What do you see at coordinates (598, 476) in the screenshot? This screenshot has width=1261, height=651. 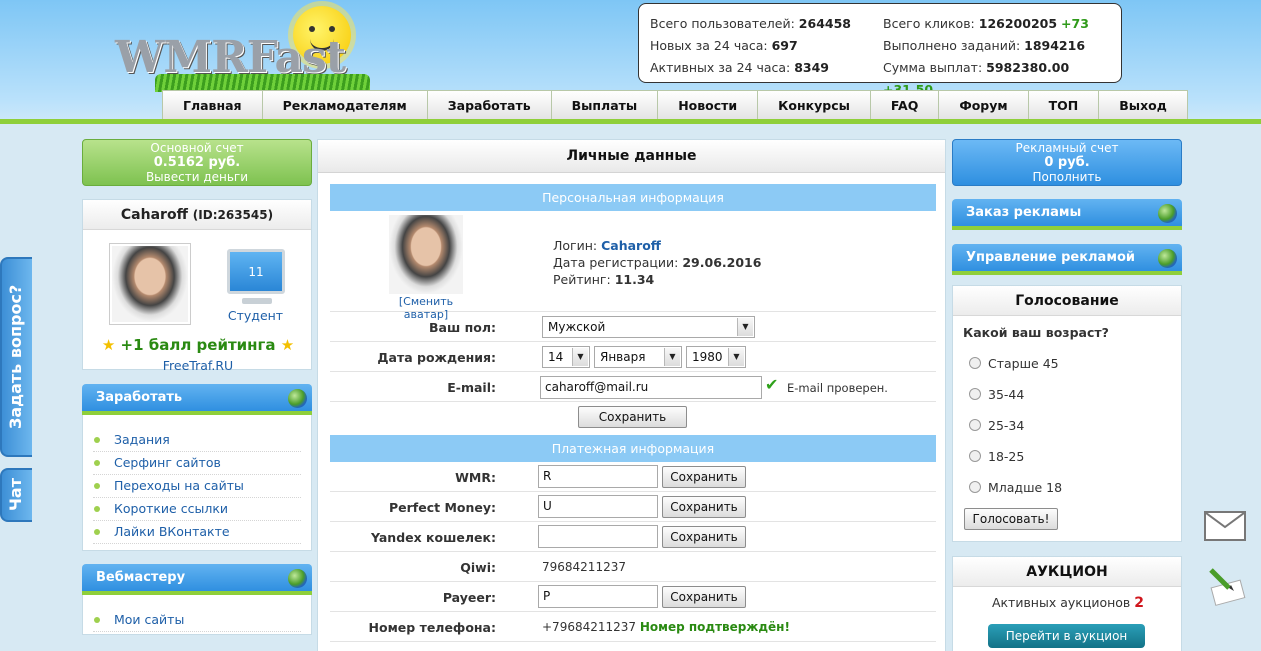 I see `wmr-field: R` at bounding box center [598, 476].